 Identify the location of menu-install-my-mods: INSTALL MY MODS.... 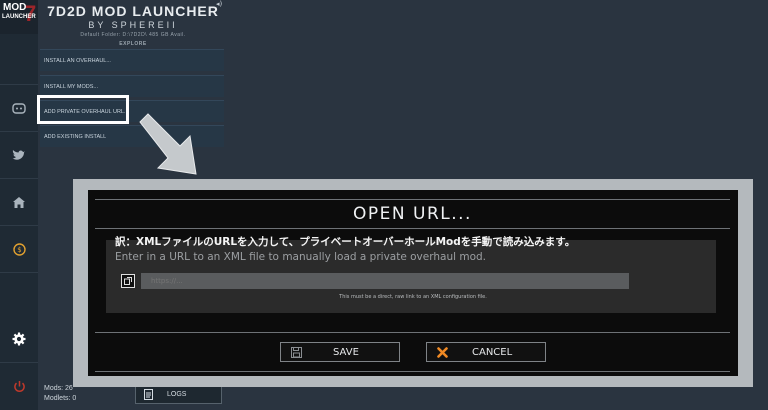
(132, 86).